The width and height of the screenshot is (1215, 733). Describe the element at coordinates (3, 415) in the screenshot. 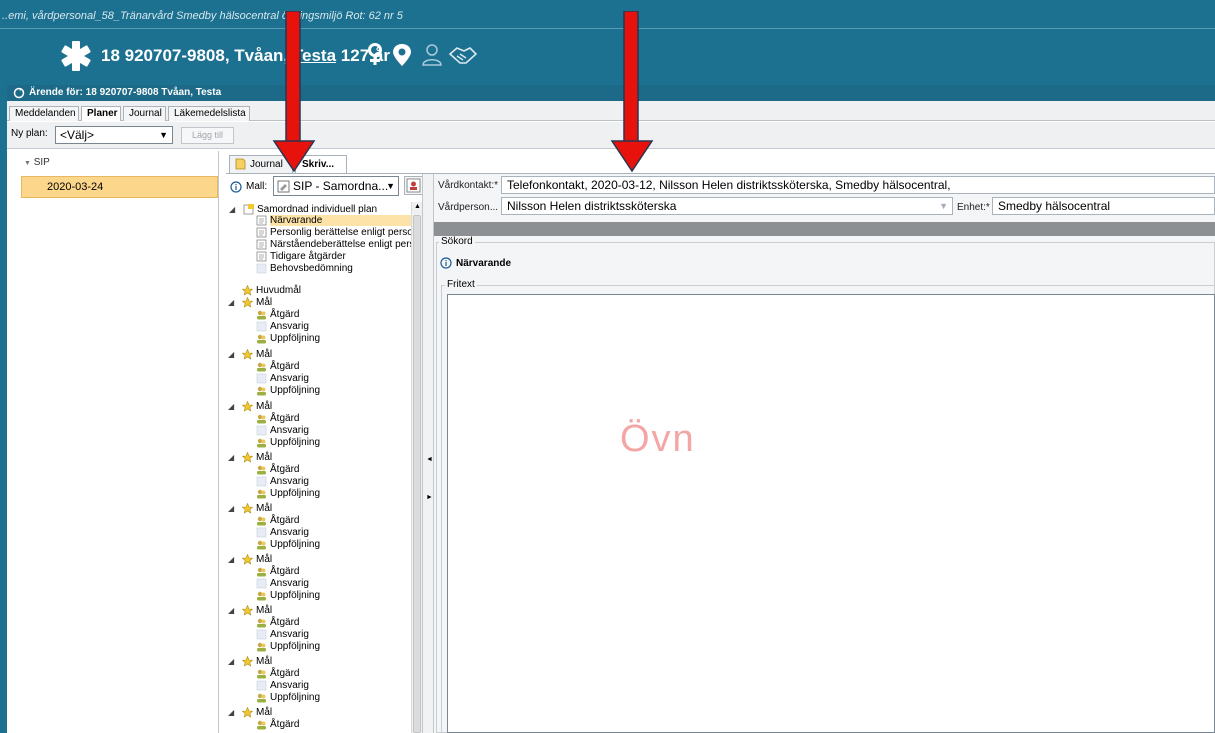

I see `left-edge-bar` at that location.